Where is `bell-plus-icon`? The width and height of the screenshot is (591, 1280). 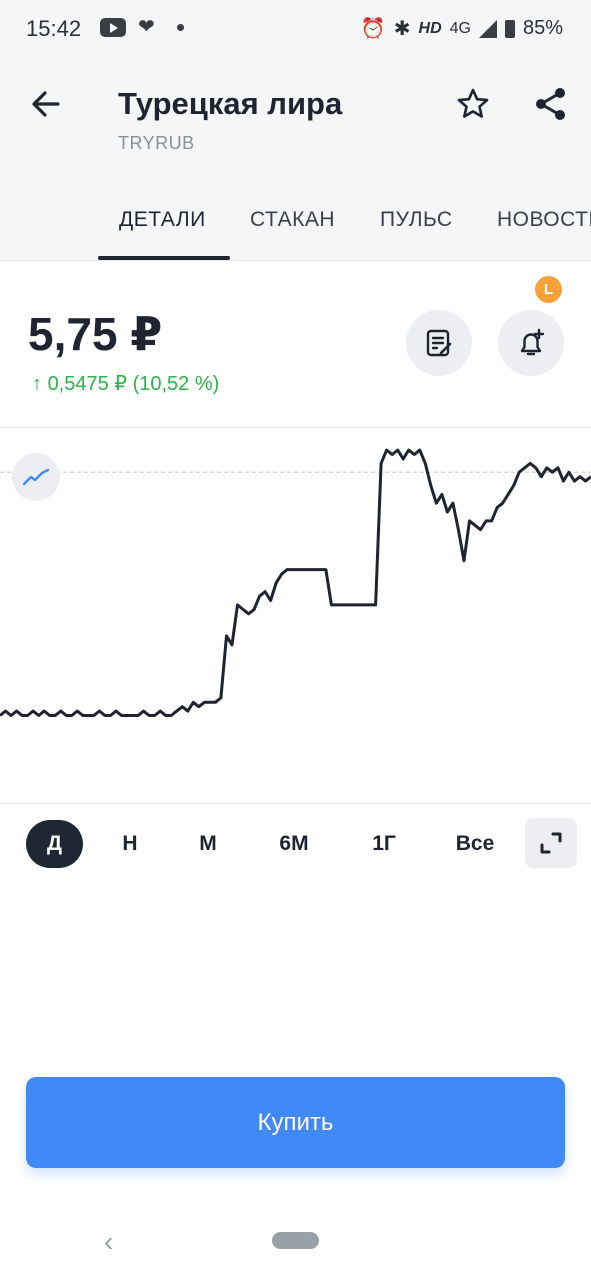
bell-plus-icon is located at coordinates (532, 342).